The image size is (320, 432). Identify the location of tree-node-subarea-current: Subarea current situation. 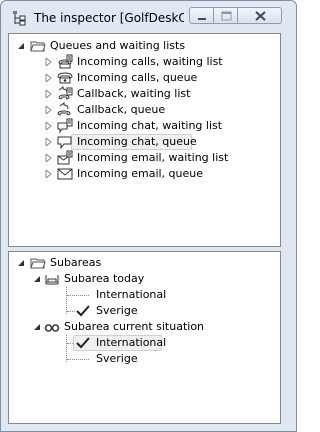
(144, 327).